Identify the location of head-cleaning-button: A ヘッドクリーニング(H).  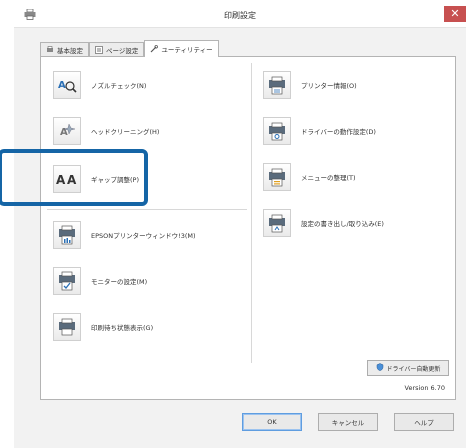
(106, 131).